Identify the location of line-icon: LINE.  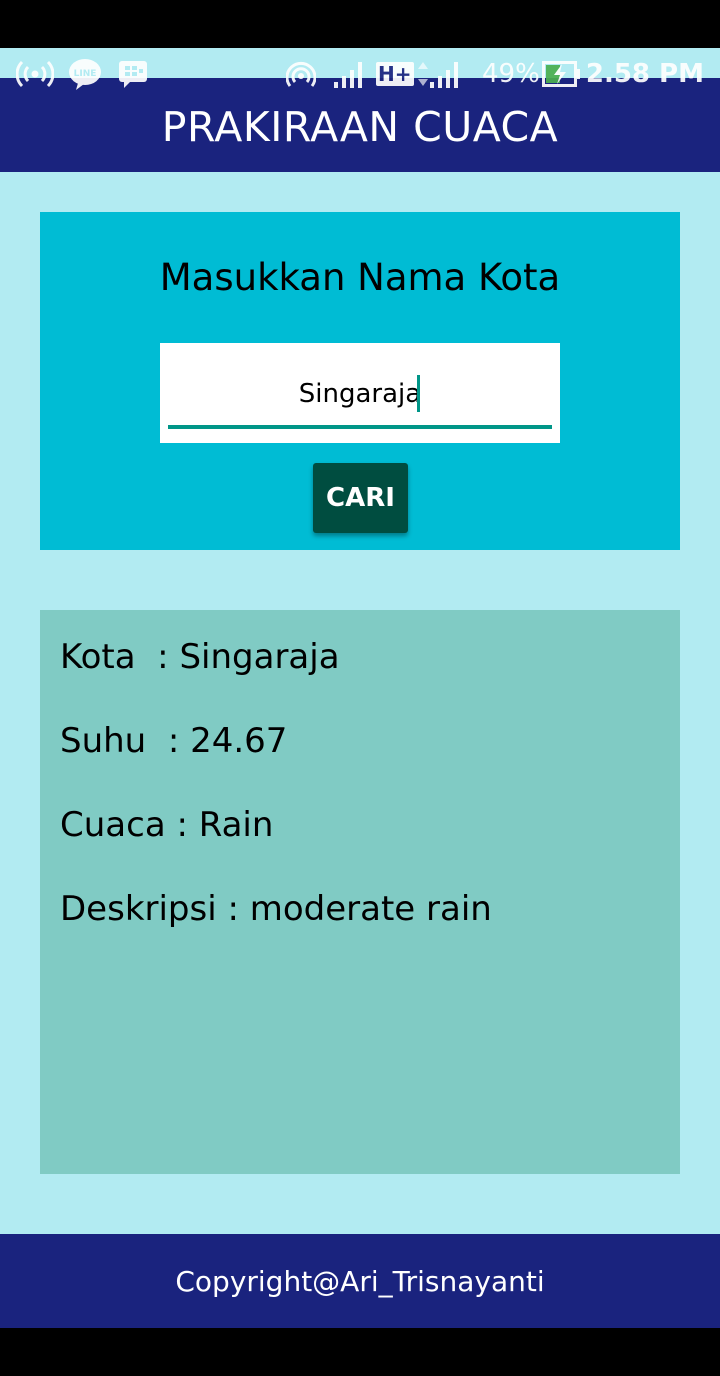
(85, 74).